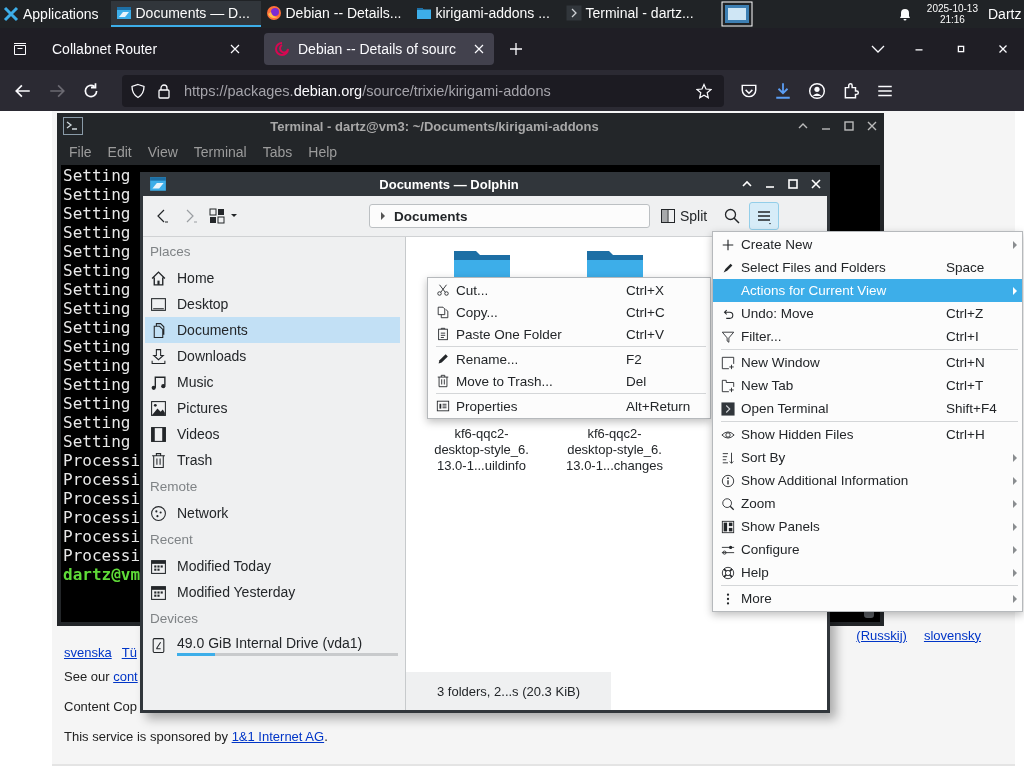 The width and height of the screenshot is (1024, 768). What do you see at coordinates (272, 592) in the screenshot?
I see `sidebar-item: Modified Yesterday` at bounding box center [272, 592].